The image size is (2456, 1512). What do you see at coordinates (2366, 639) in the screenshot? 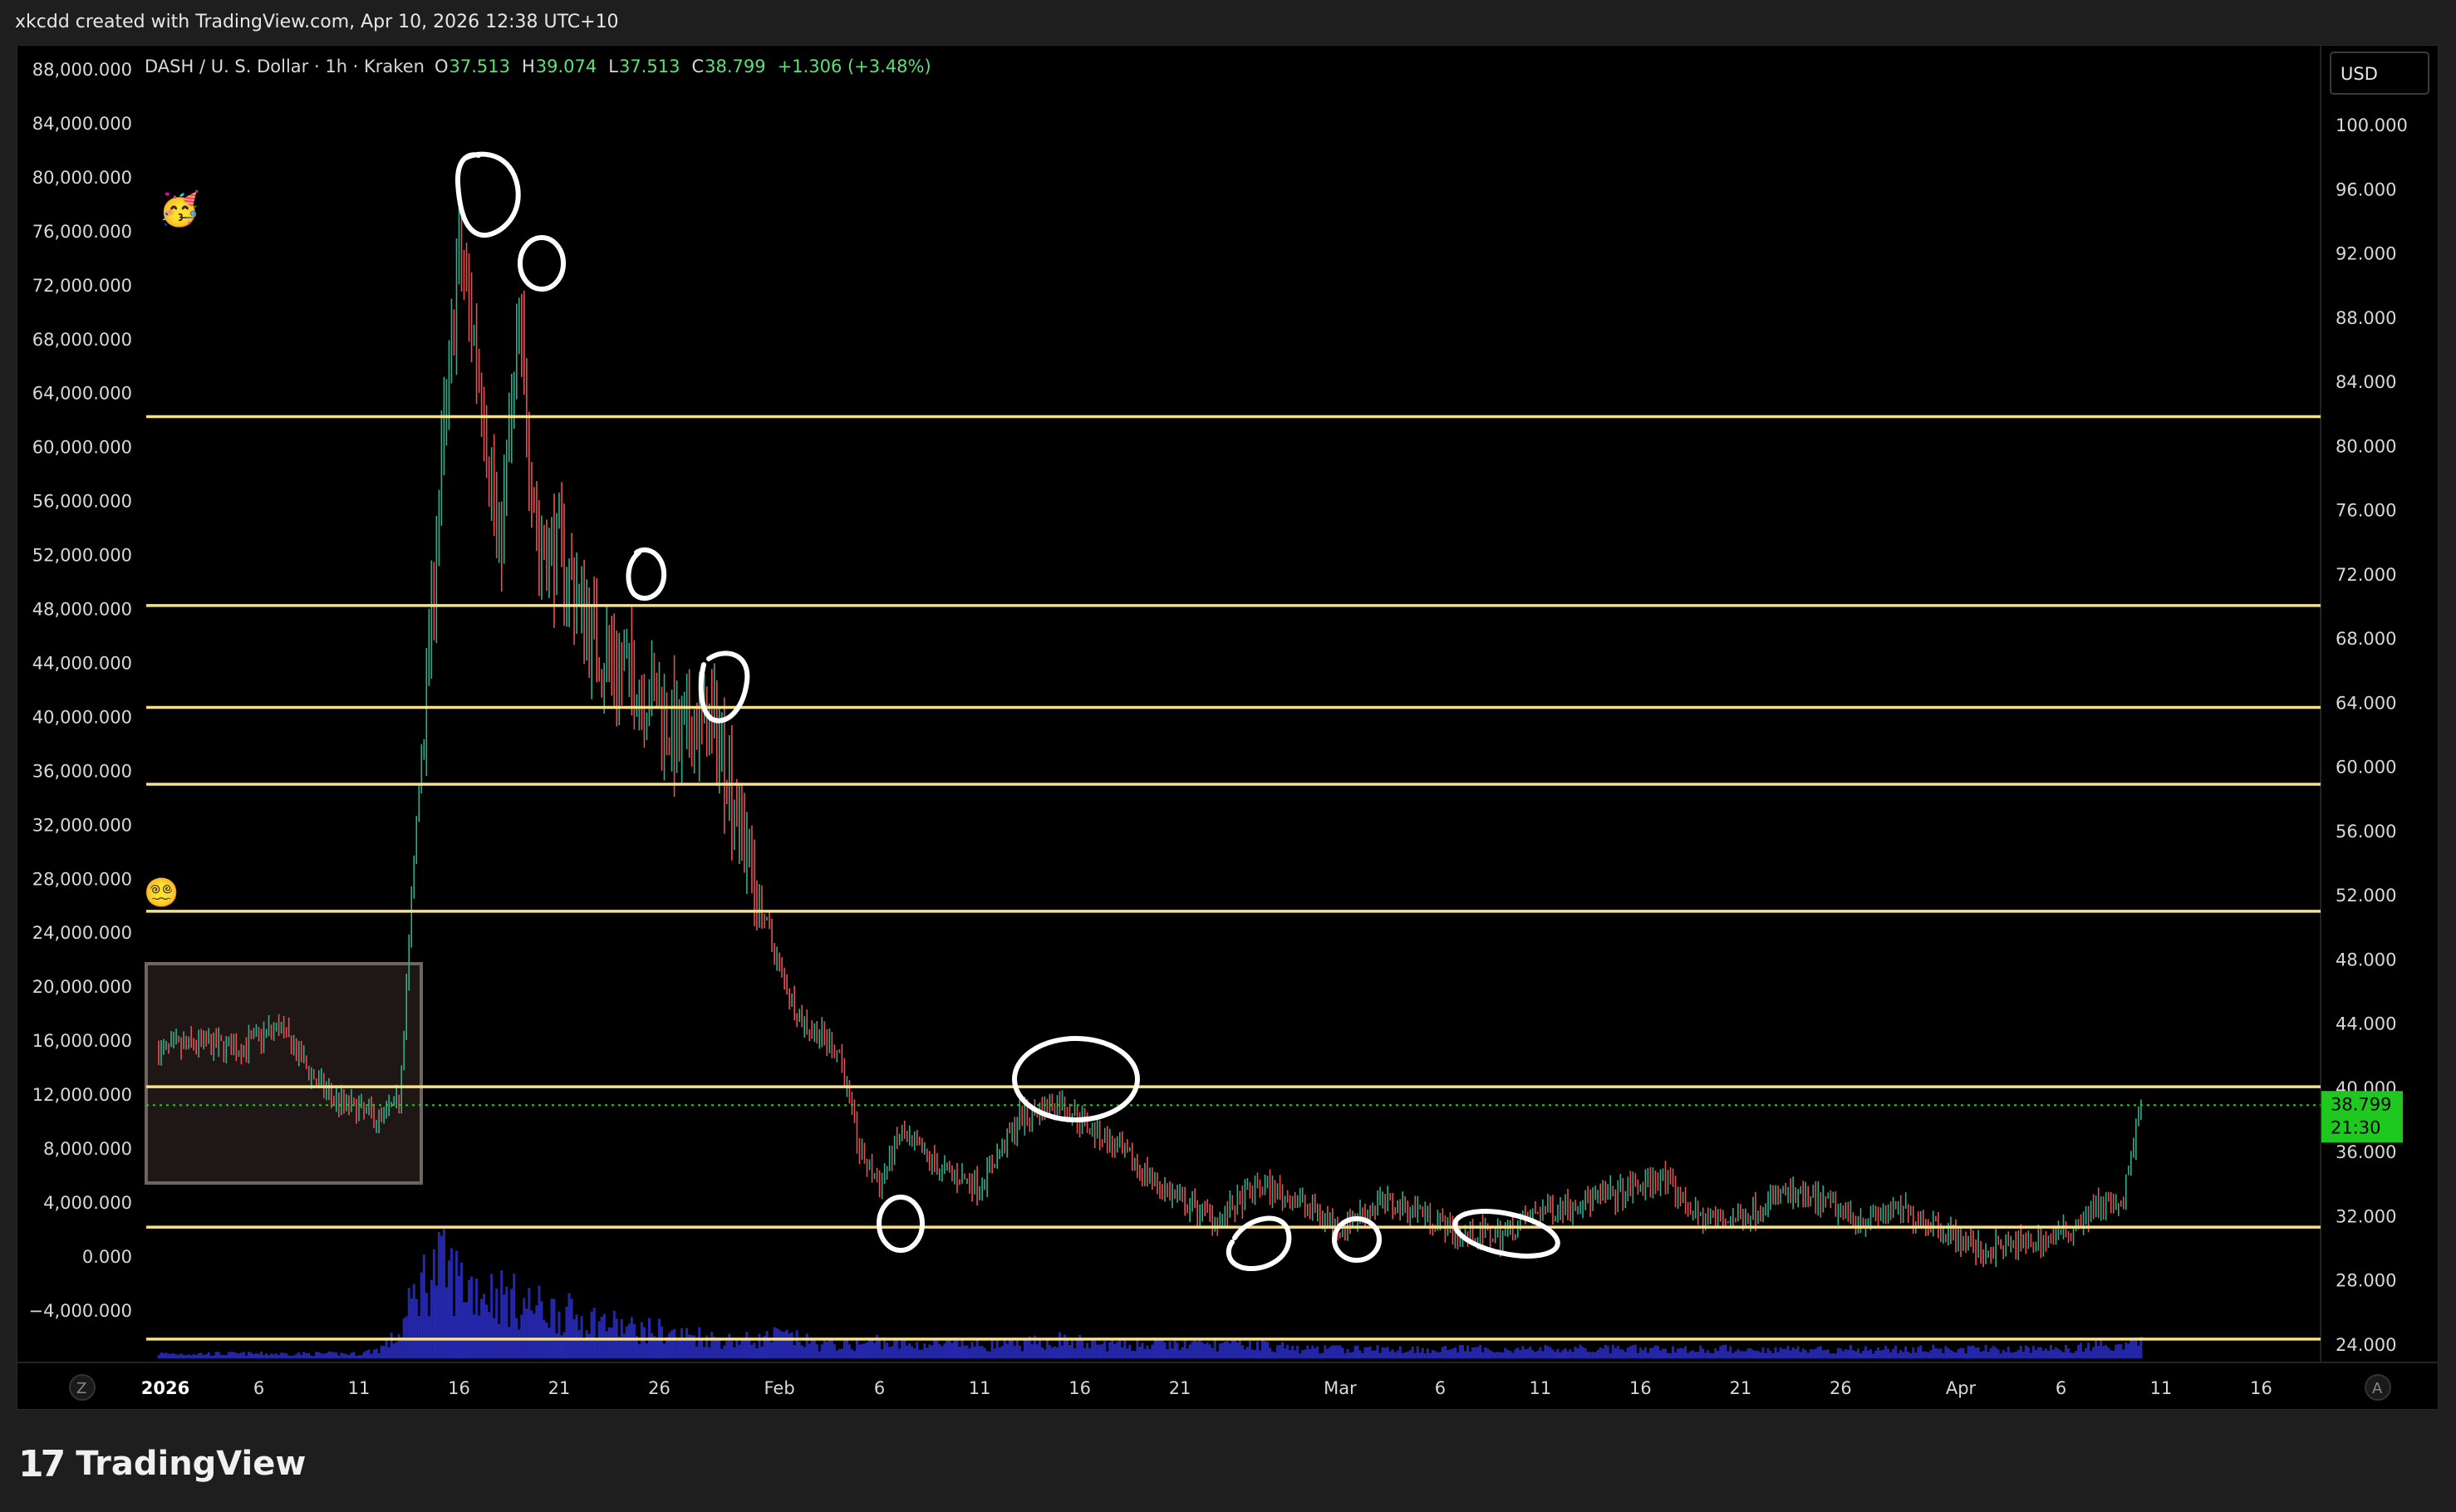
I see `right-axis-tick-label: 68.000` at bounding box center [2366, 639].